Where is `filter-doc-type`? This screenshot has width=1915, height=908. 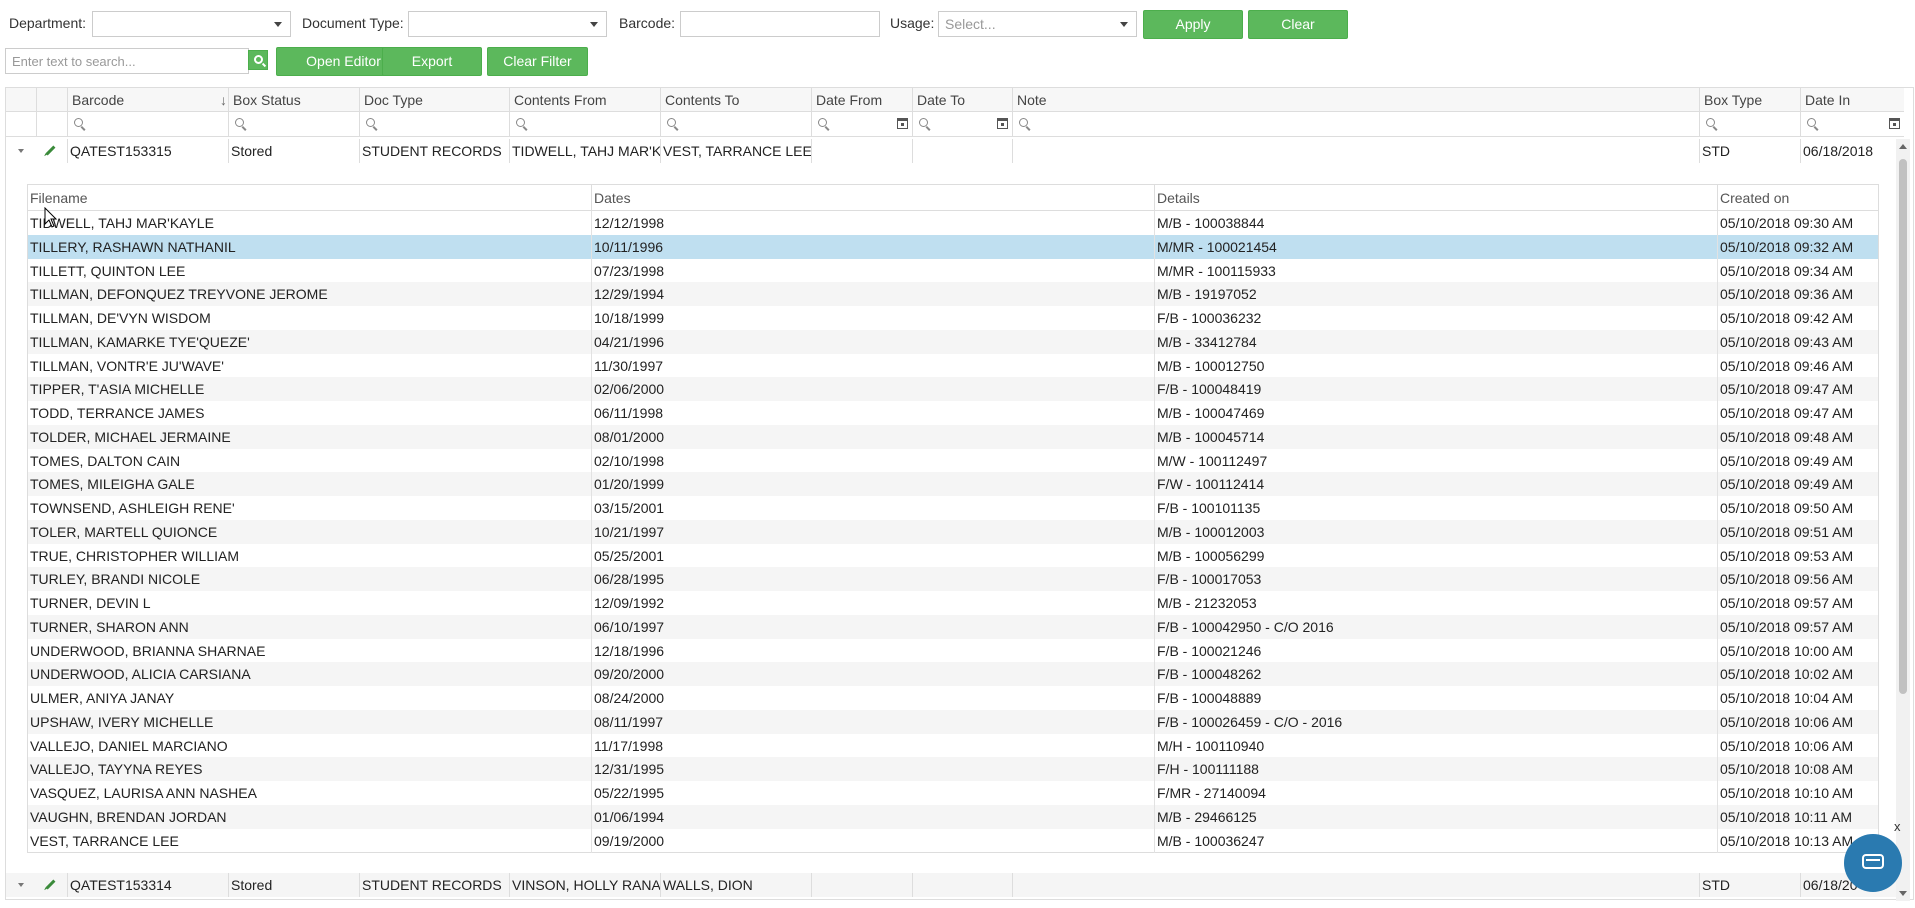
filter-doc-type is located at coordinates (434, 124).